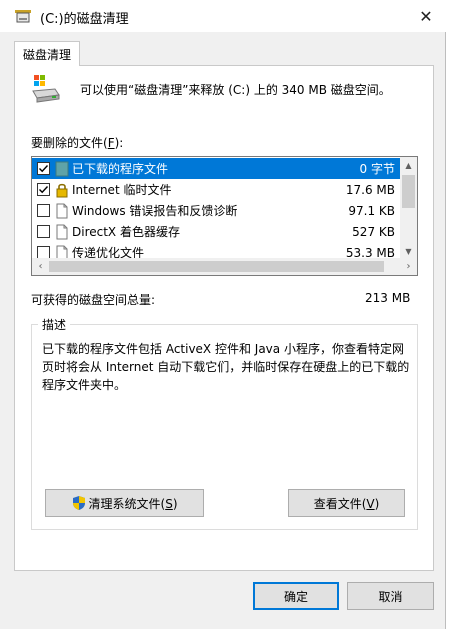 Image resolution: width=449 pixels, height=629 pixels. I want to click on title-bar: (C:)的磁盘清理 ✕, so click(223, 16).